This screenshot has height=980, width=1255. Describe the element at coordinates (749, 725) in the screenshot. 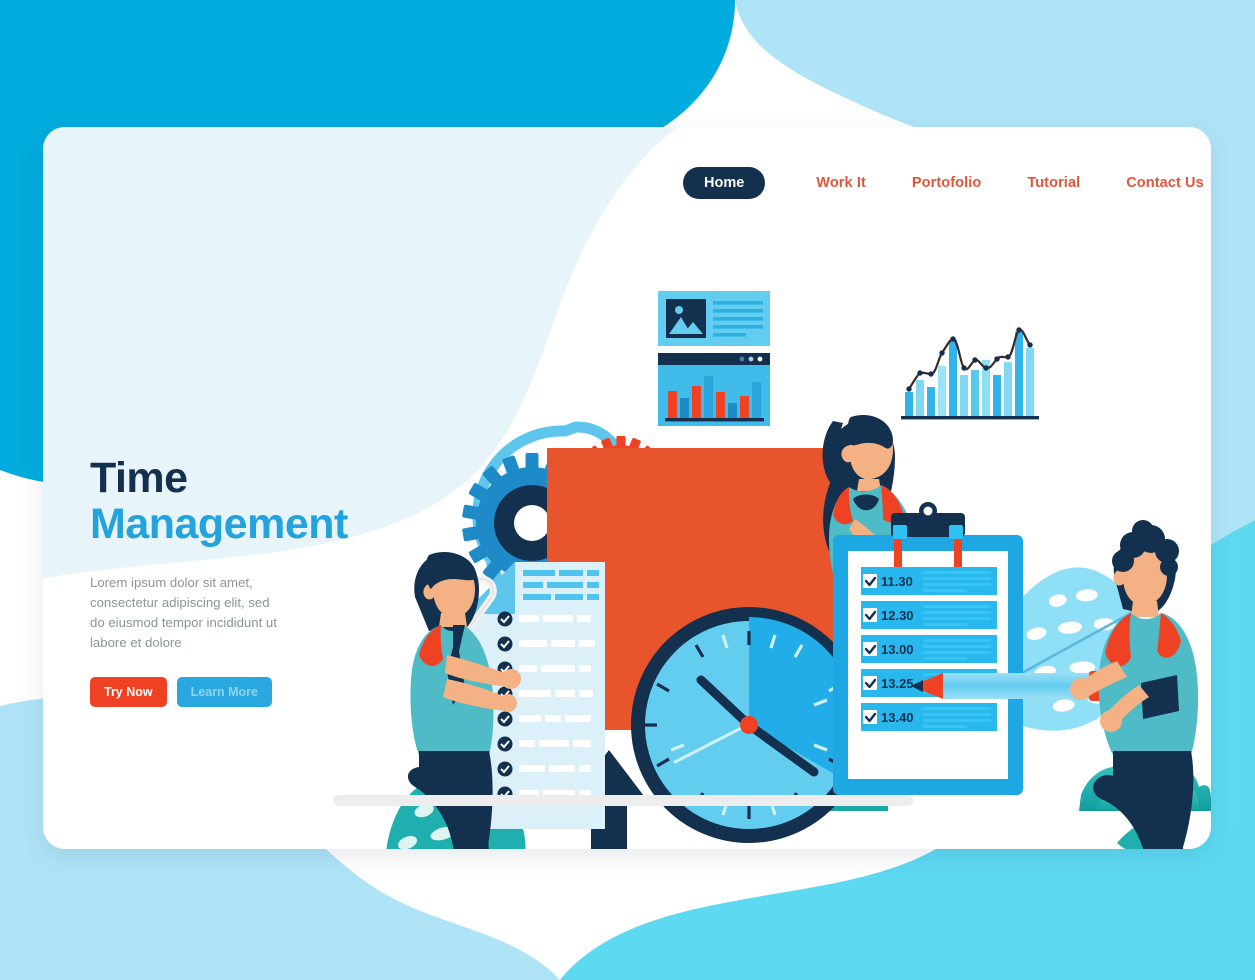

I see `wall-clock` at that location.